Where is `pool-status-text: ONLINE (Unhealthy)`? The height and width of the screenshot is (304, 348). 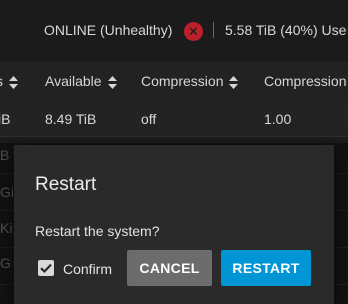
pool-status-text: ONLINE (Unhealthy) is located at coordinates (108, 30).